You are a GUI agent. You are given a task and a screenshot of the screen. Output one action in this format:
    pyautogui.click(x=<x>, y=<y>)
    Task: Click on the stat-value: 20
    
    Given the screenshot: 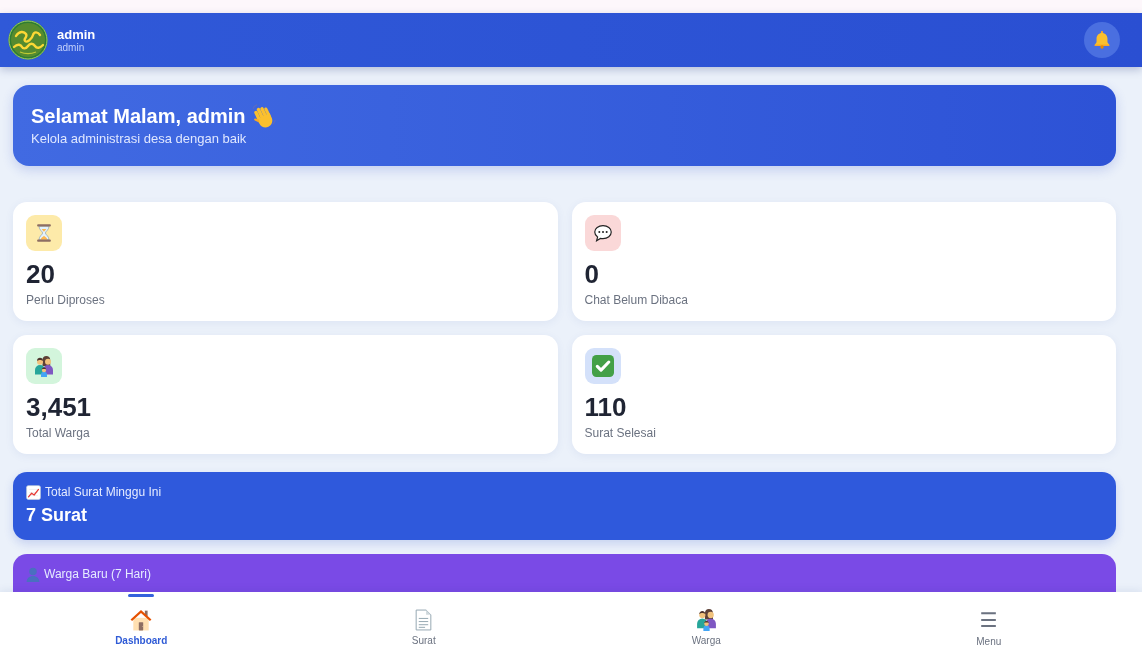 What is the action you would take?
    pyautogui.click(x=40, y=274)
    